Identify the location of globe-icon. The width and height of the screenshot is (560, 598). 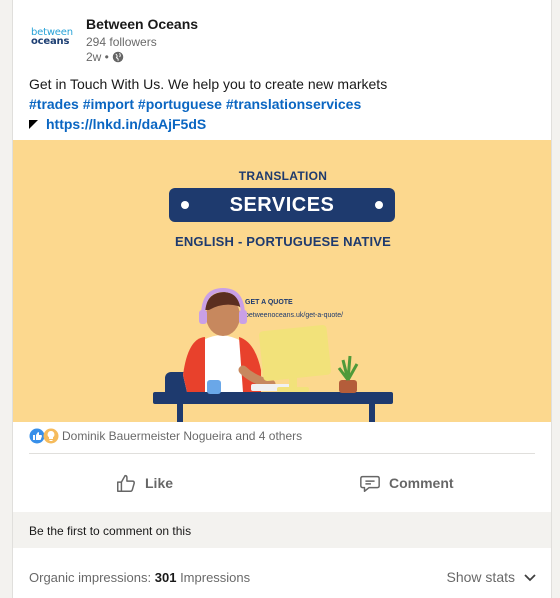
(118, 57).